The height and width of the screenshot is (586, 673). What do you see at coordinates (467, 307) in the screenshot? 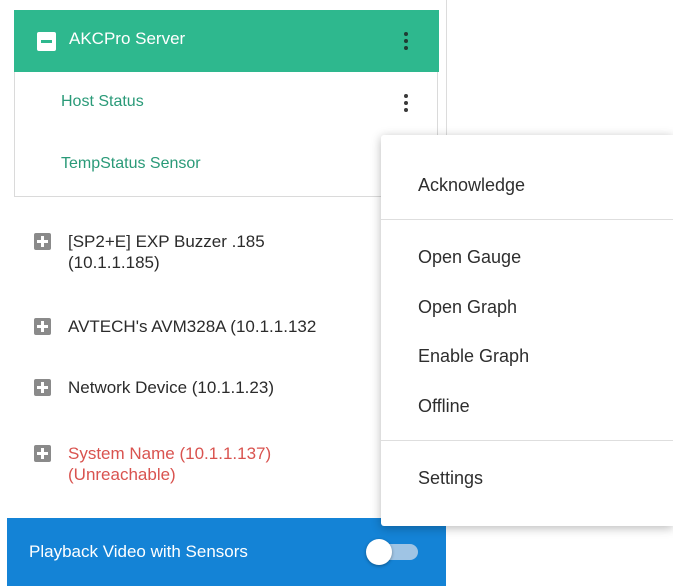
I see `menu-item-open-graph: Open Graph` at bounding box center [467, 307].